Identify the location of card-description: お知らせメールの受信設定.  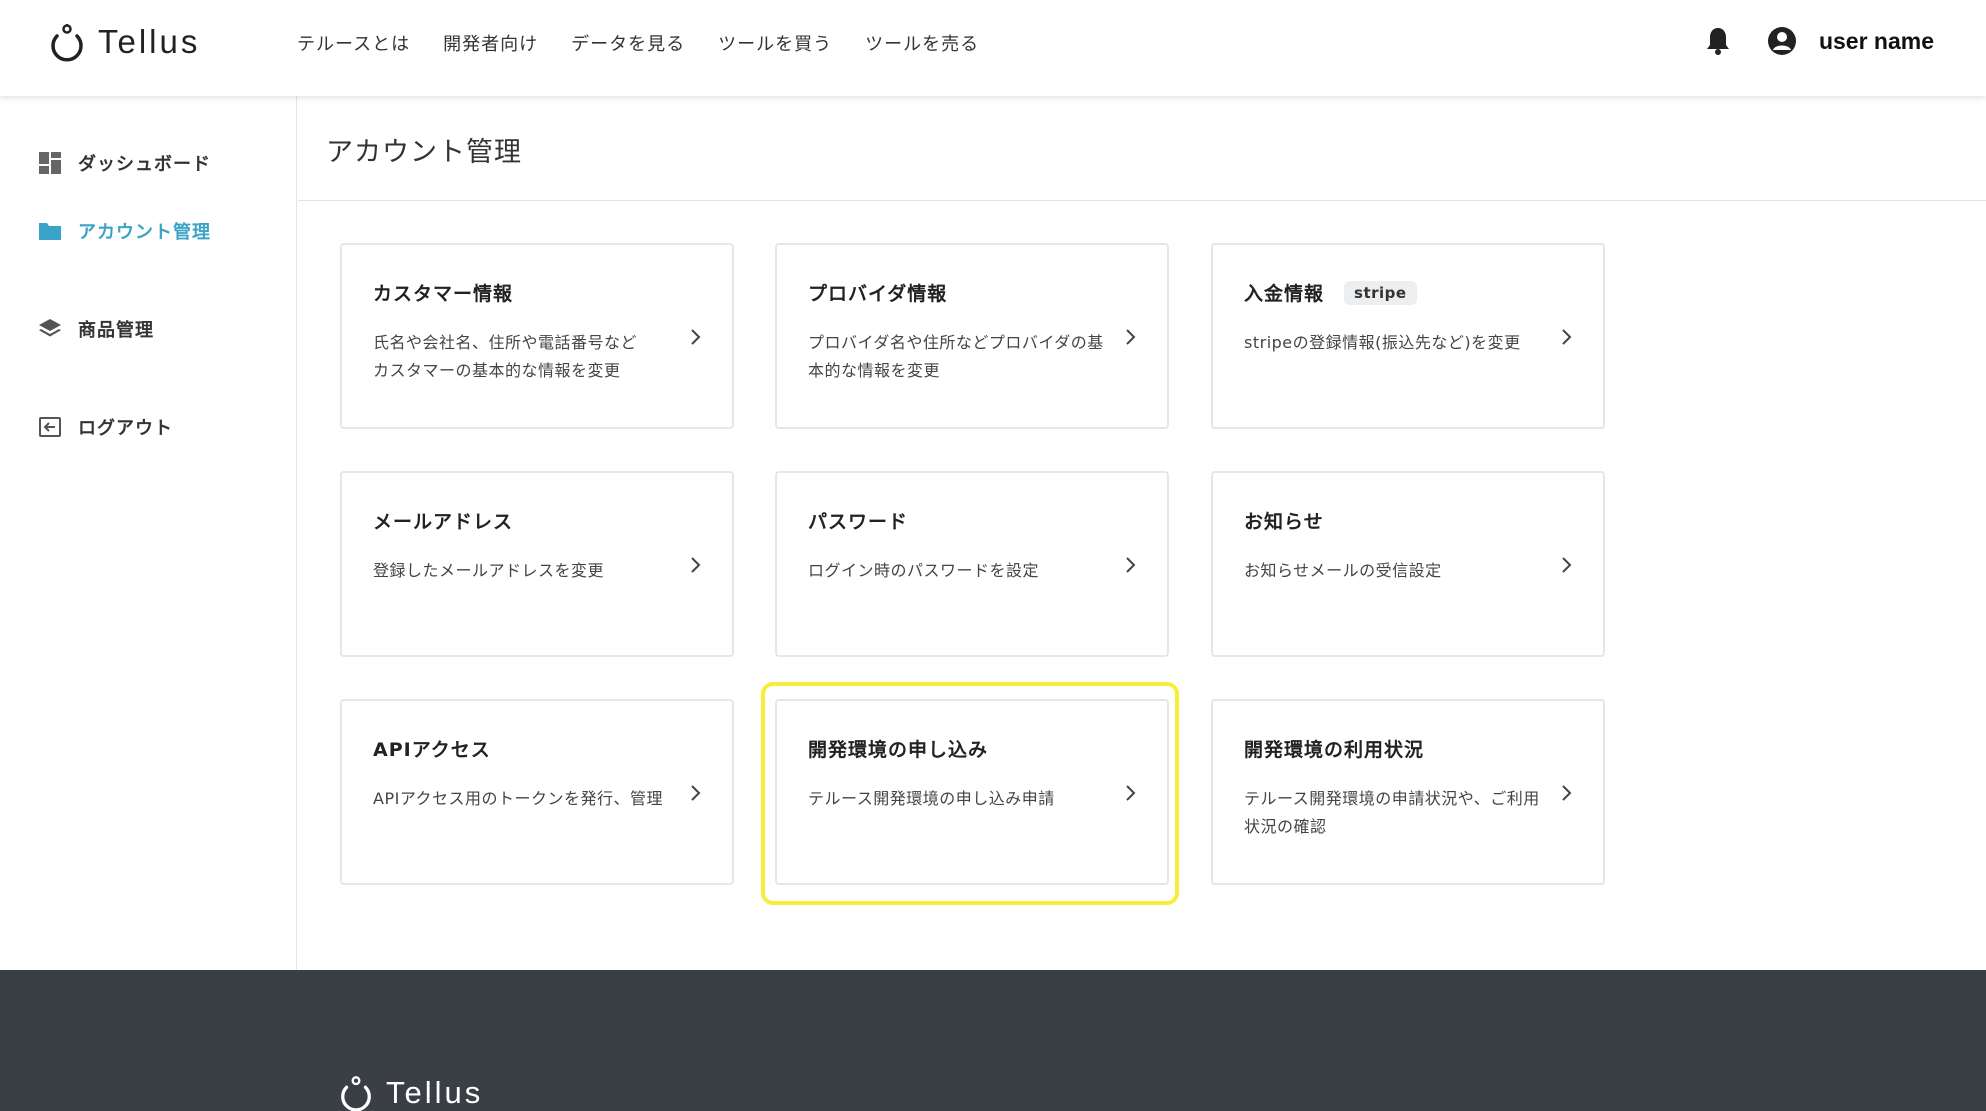
(1343, 570).